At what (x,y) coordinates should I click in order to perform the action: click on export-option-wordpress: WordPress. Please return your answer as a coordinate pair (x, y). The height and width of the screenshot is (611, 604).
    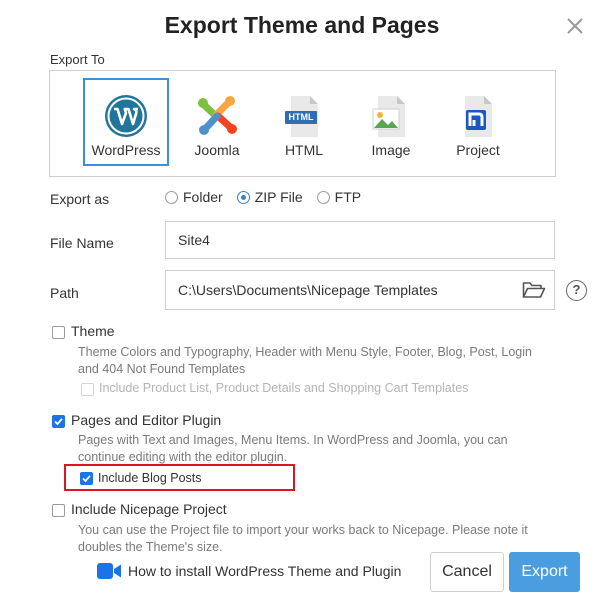
    Looking at the image, I should click on (126, 122).